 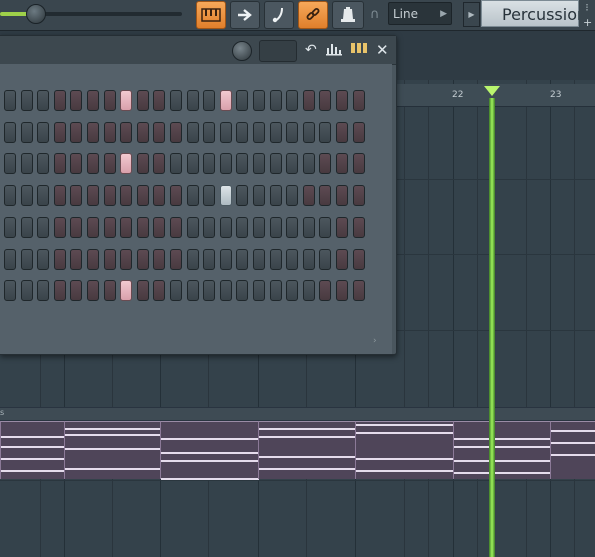 What do you see at coordinates (471, 14) in the screenshot?
I see `prev-channel-button: ▶` at bounding box center [471, 14].